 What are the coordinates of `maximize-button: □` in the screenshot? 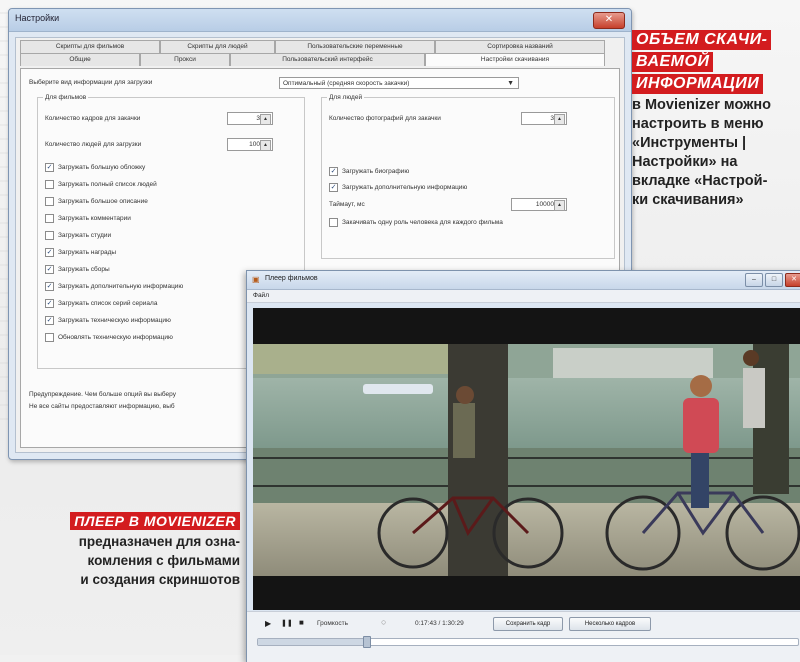 It's located at (774, 280).